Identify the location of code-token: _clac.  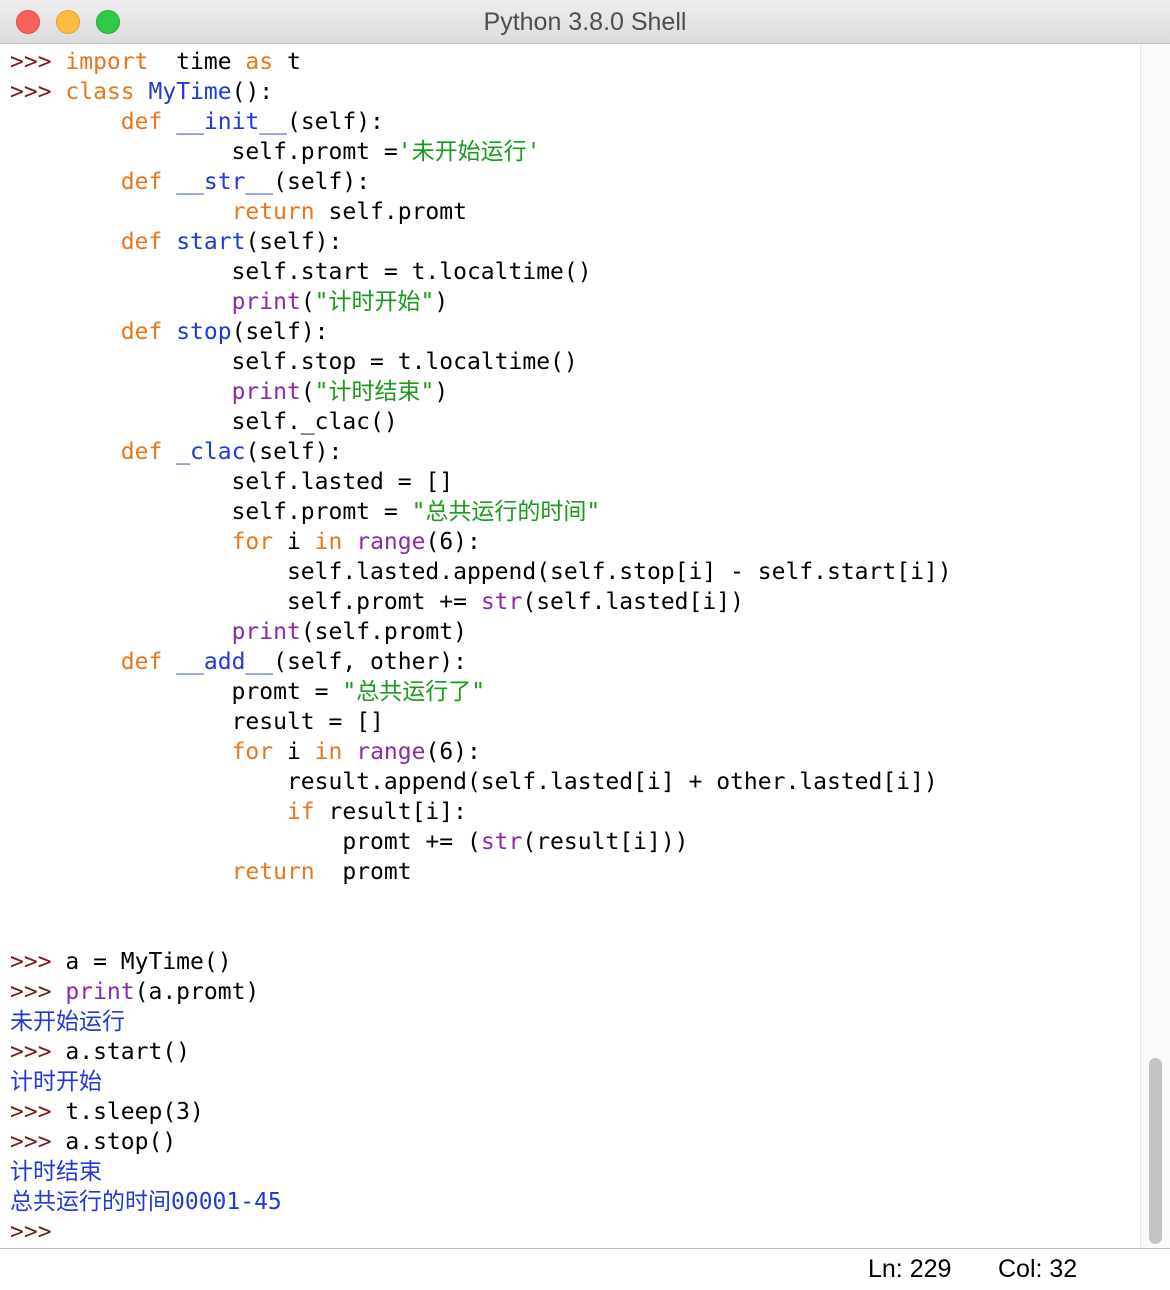
(211, 452).